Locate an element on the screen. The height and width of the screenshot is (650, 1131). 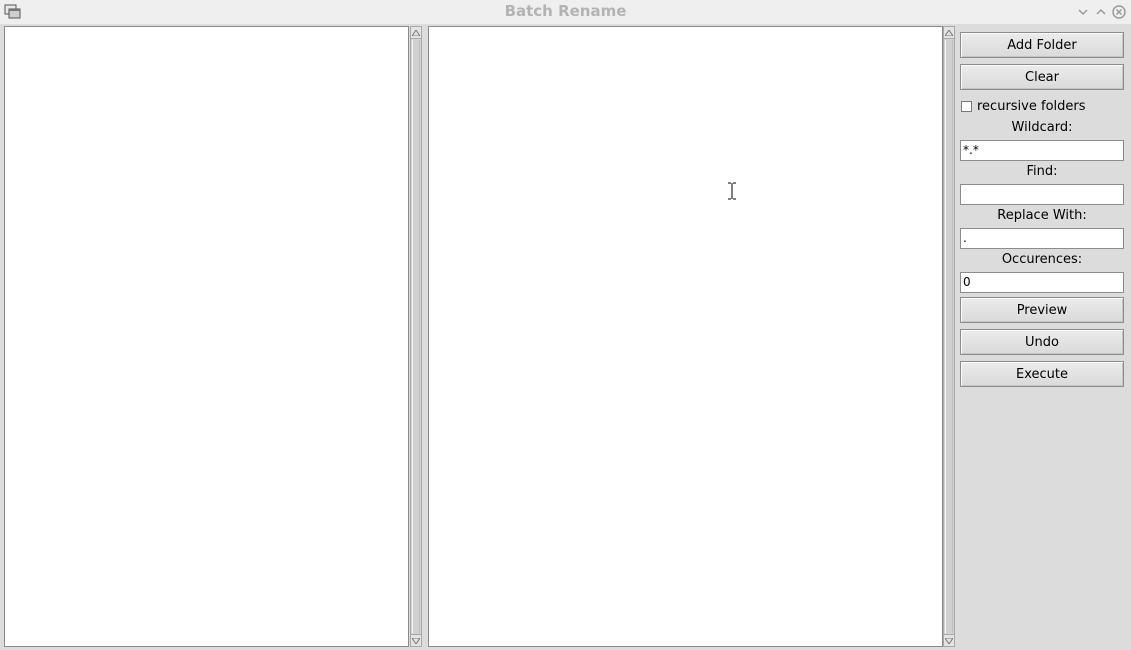
wildcard-input: *.* is located at coordinates (1042, 150).